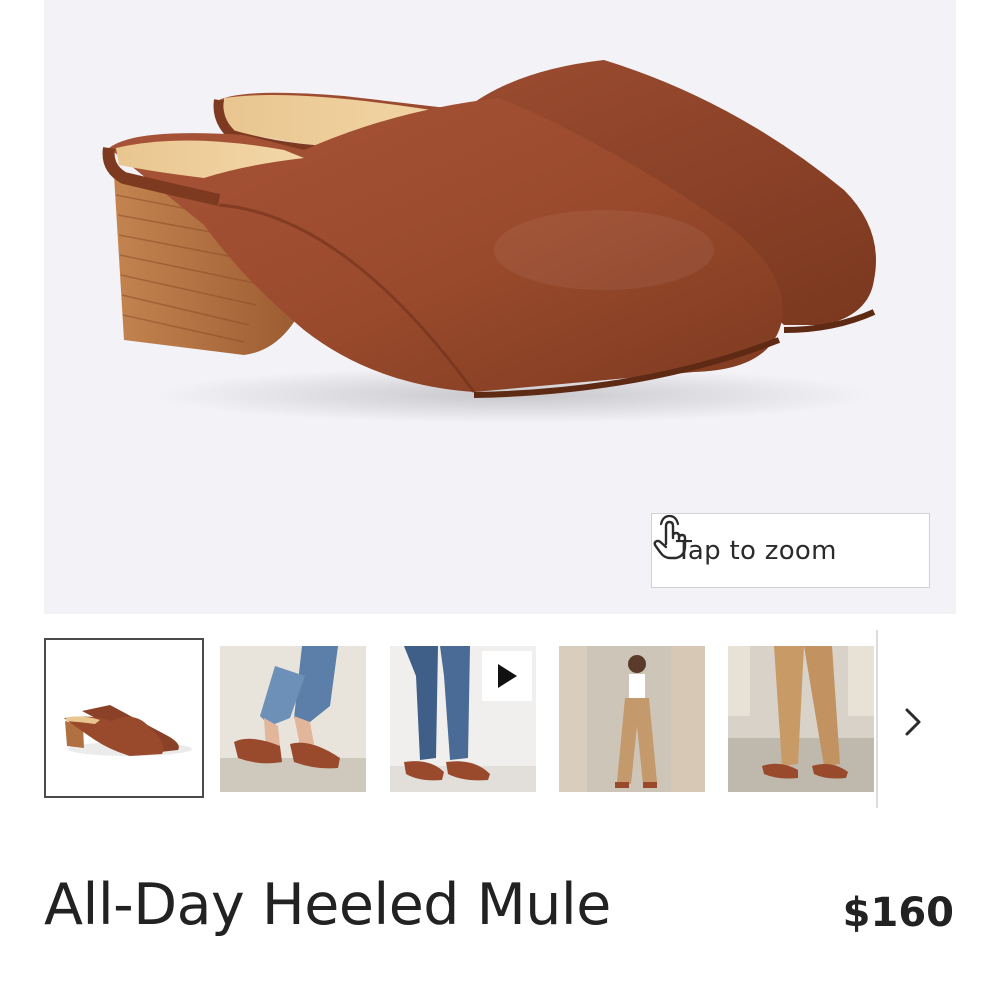 The height and width of the screenshot is (1000, 1000). Describe the element at coordinates (463, 719) in the screenshot. I see `thumbnail-3-video` at that location.